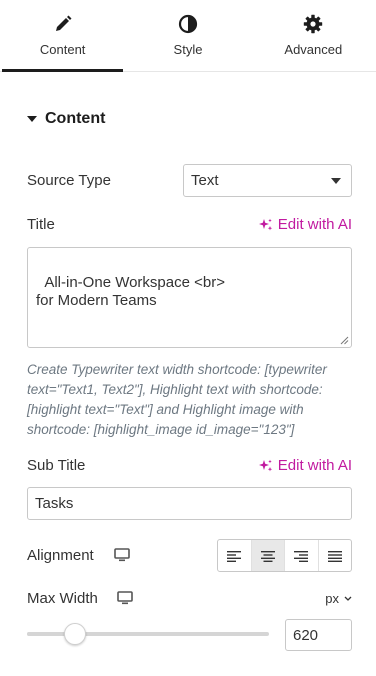 The height and width of the screenshot is (676, 376). What do you see at coordinates (63, 24) in the screenshot?
I see `pencil-icon` at bounding box center [63, 24].